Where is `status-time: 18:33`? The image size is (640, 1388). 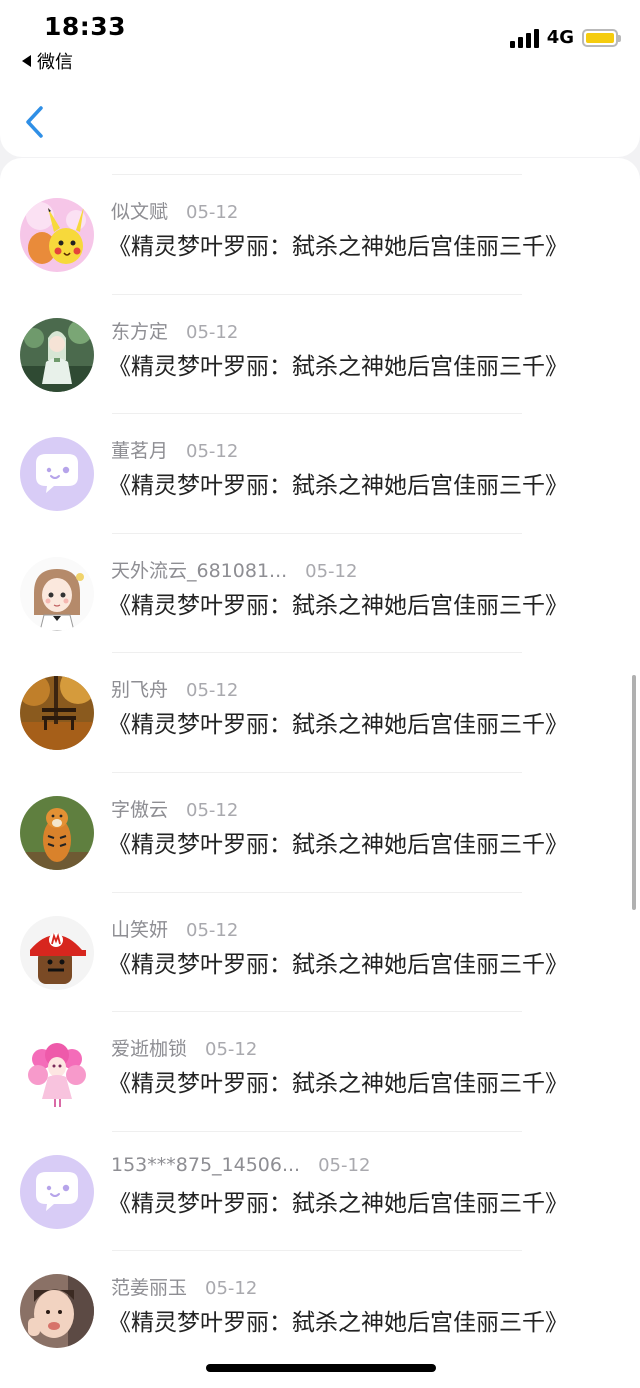
status-time: 18:33 is located at coordinates (85, 26).